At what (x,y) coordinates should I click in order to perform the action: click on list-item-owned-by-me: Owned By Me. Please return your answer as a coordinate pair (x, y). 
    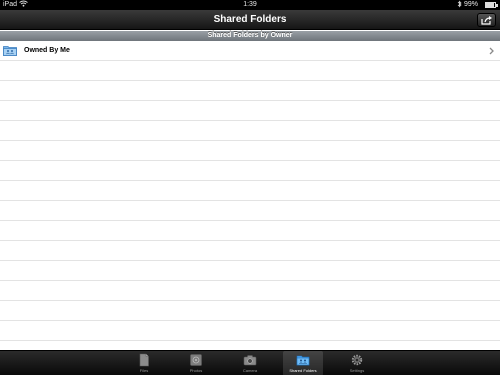
    Looking at the image, I should click on (250, 51).